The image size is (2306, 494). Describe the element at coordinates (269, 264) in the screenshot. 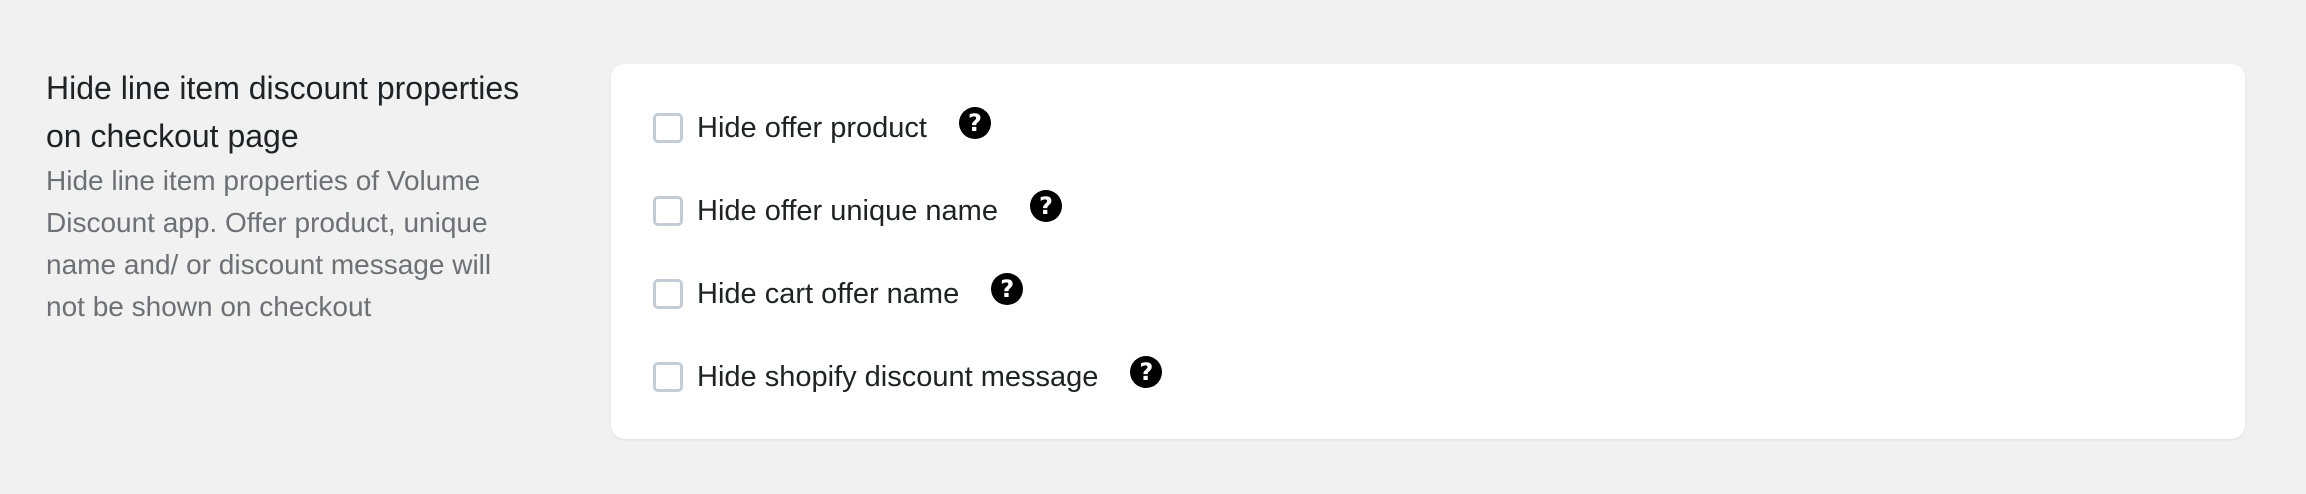

I see `section-description-line: name and/ or discount message will` at that location.